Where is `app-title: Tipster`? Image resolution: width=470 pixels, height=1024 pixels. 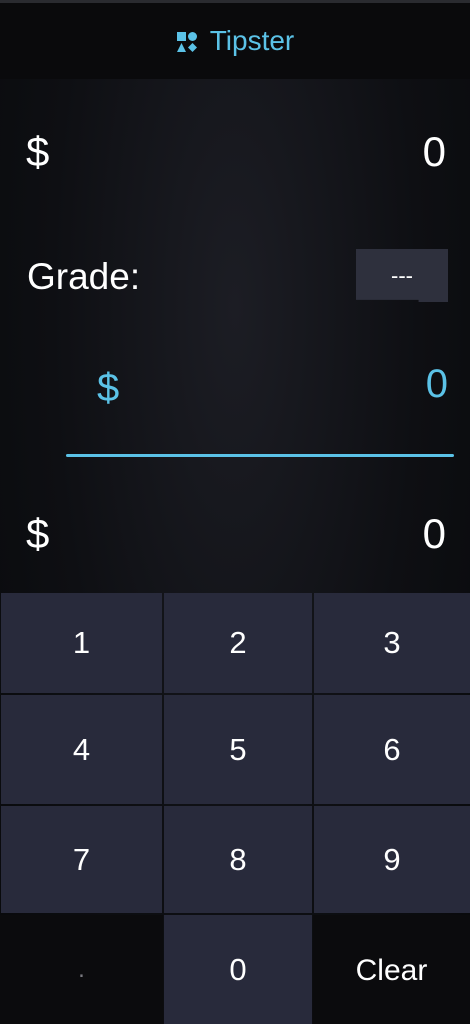 app-title: Tipster is located at coordinates (252, 40).